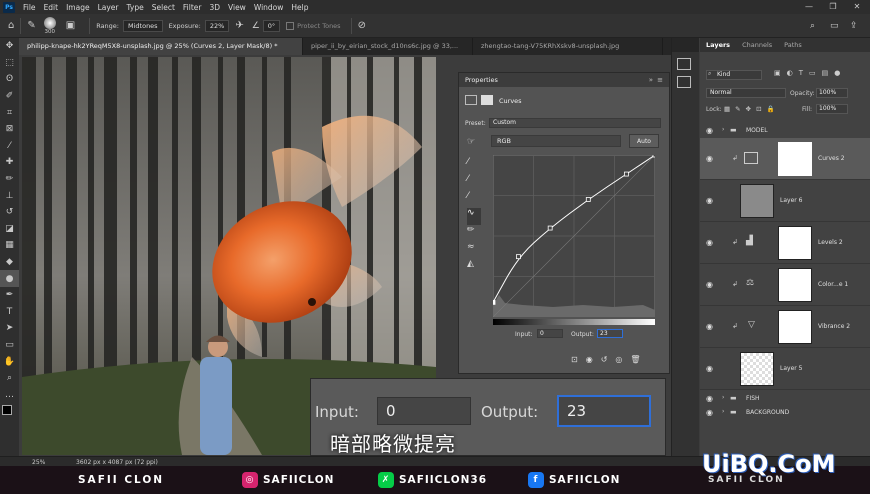 This screenshot has height=494, width=870. Describe the element at coordinates (9, 278) in the screenshot. I see `dodge-tool-button-icon: ●` at that location.